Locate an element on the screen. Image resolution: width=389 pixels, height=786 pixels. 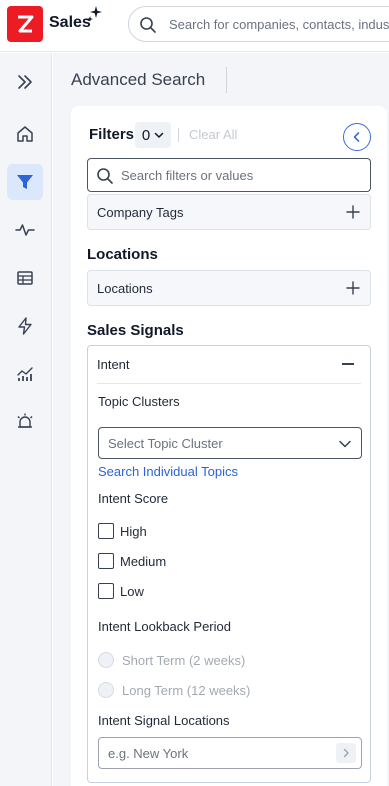
intent-signal-locations-input: e.g. New York is located at coordinates (230, 753).